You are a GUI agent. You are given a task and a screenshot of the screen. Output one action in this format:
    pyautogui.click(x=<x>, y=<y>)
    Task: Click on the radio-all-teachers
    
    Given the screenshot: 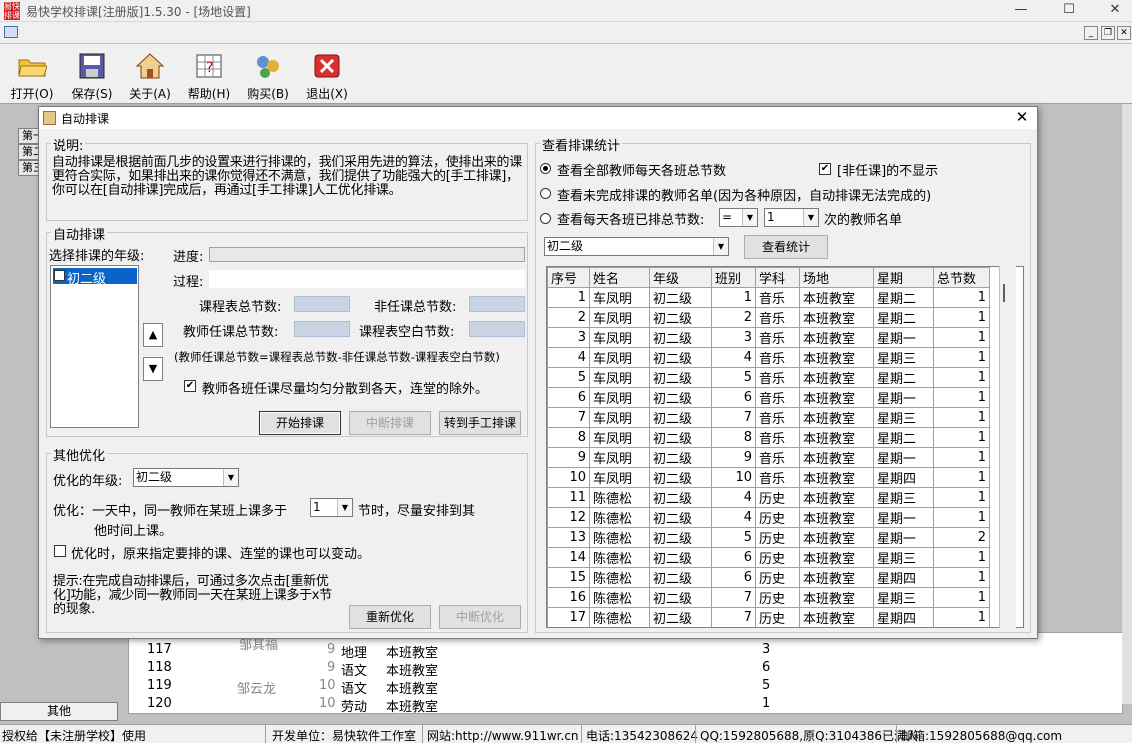 What is the action you would take?
    pyautogui.click(x=545, y=168)
    